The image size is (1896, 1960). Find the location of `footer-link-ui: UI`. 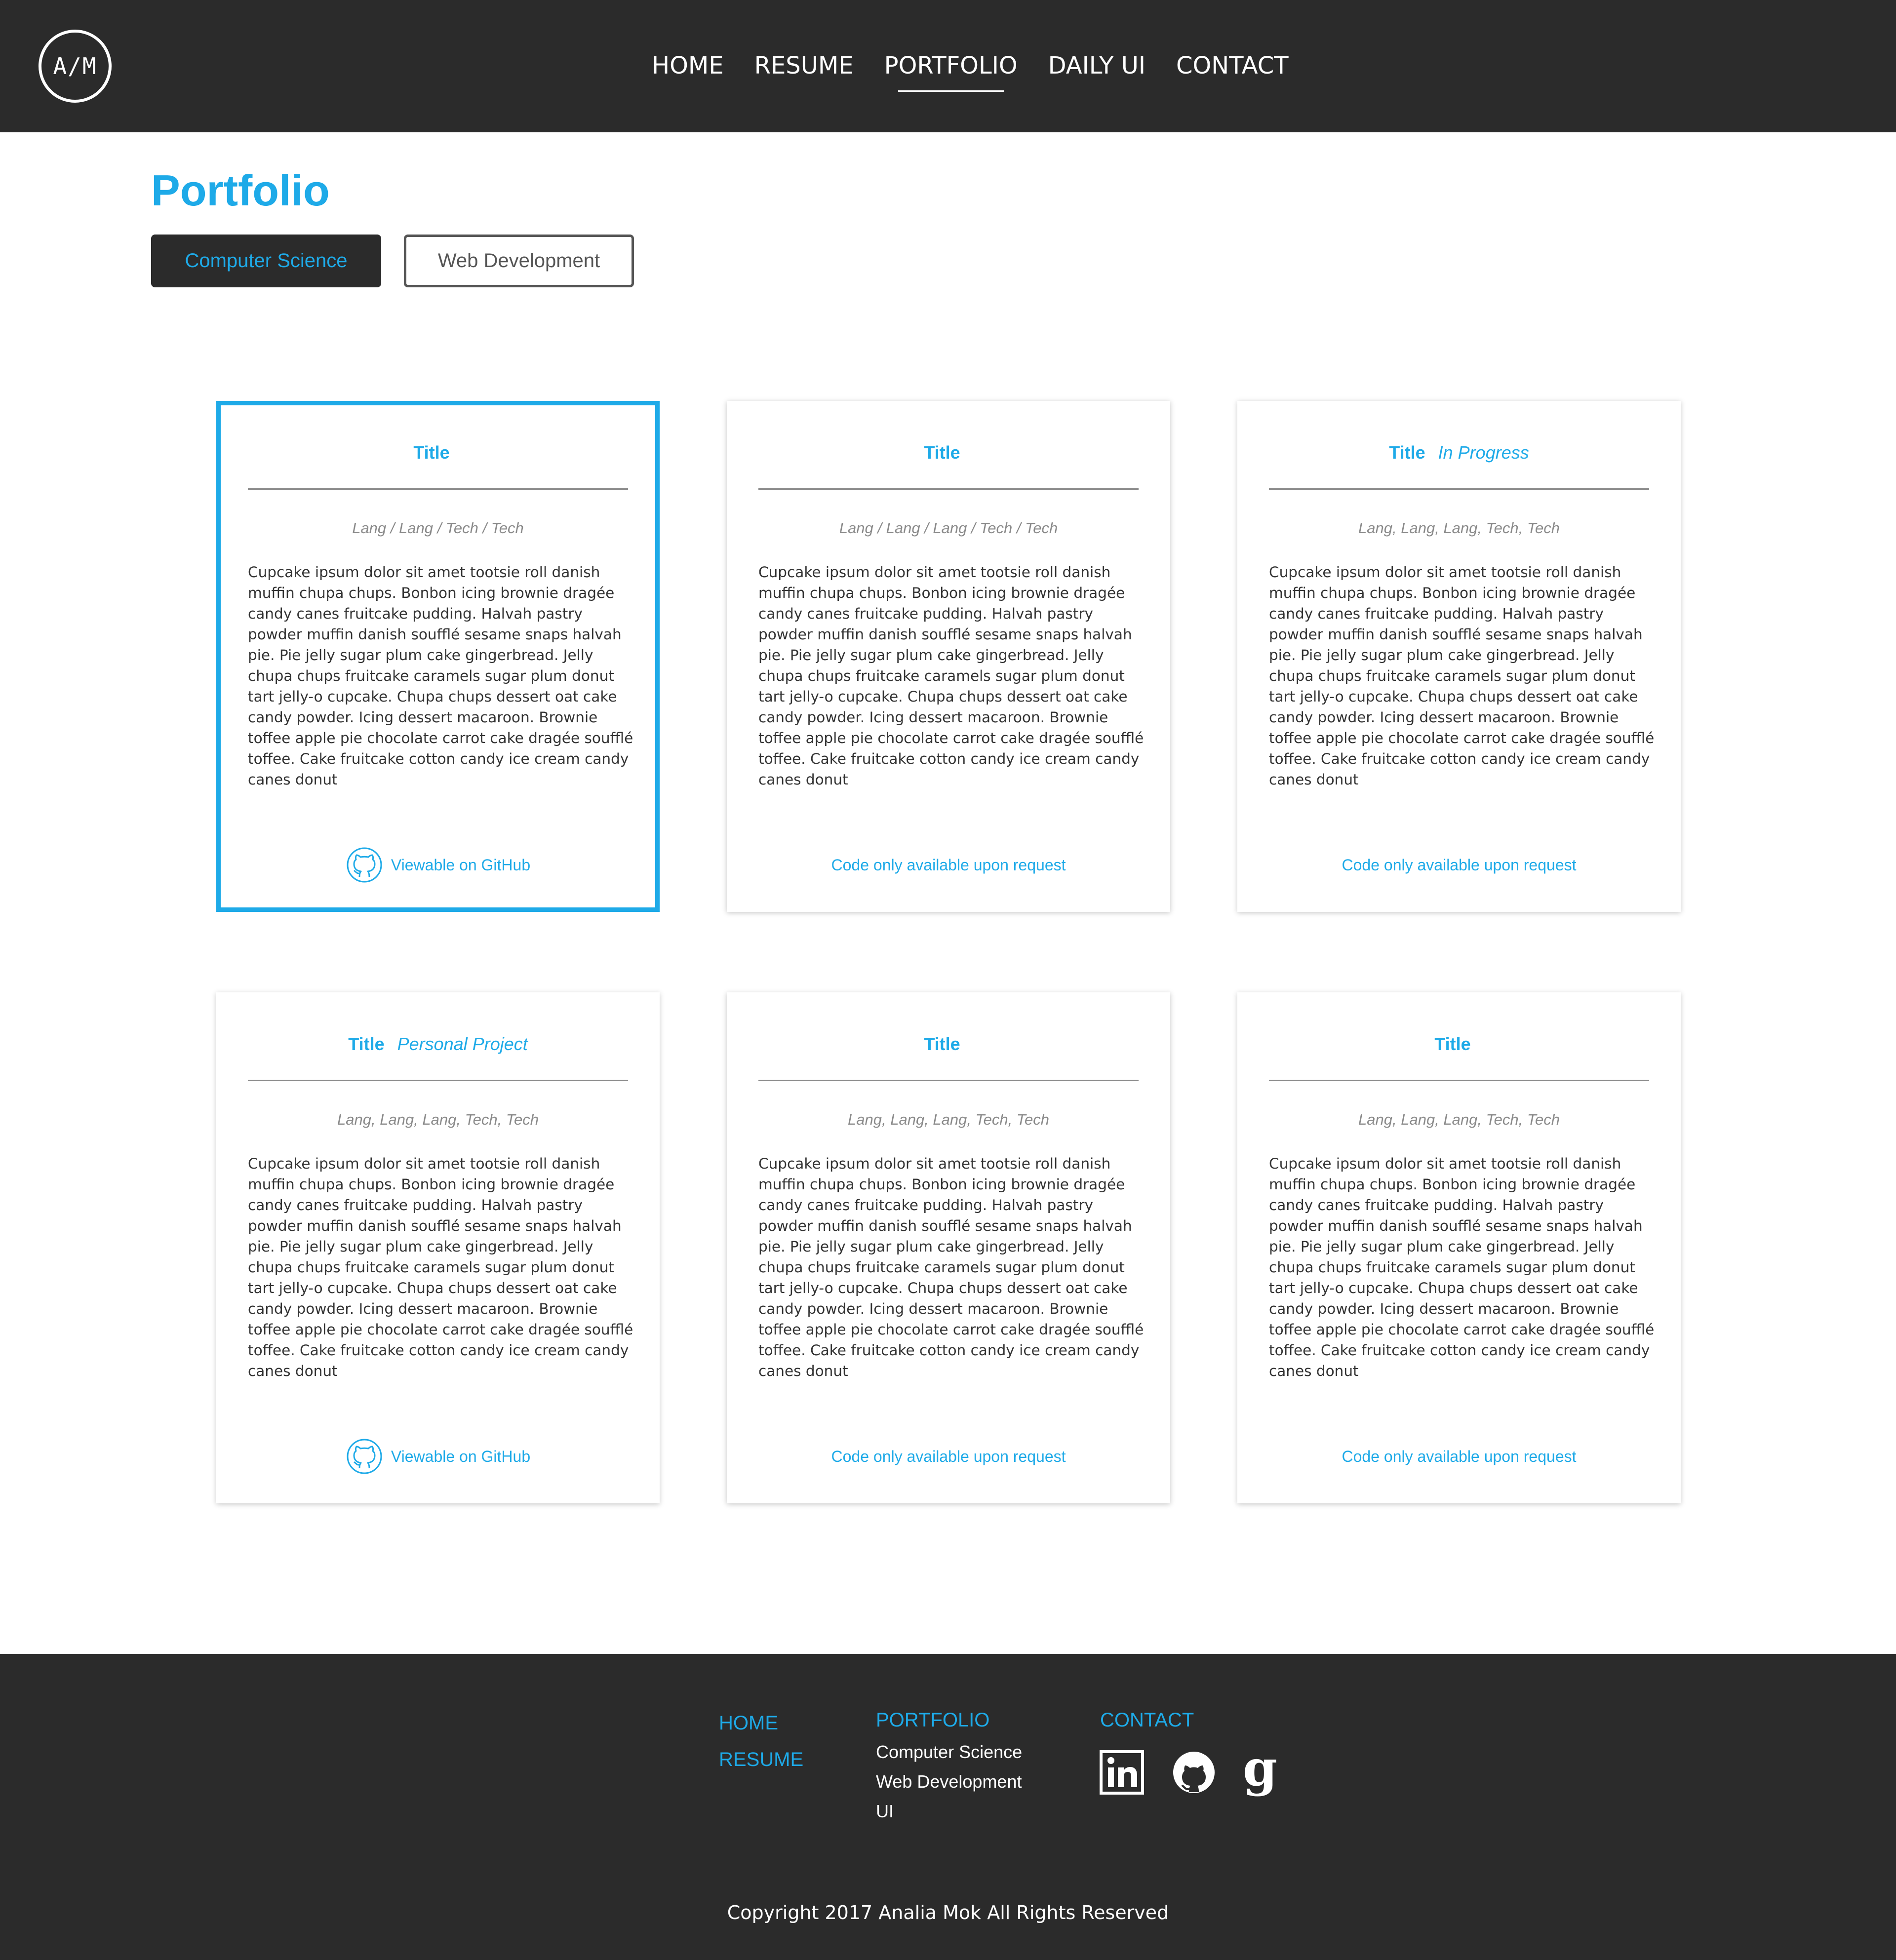

footer-link-ui: UI is located at coordinates (885, 1811).